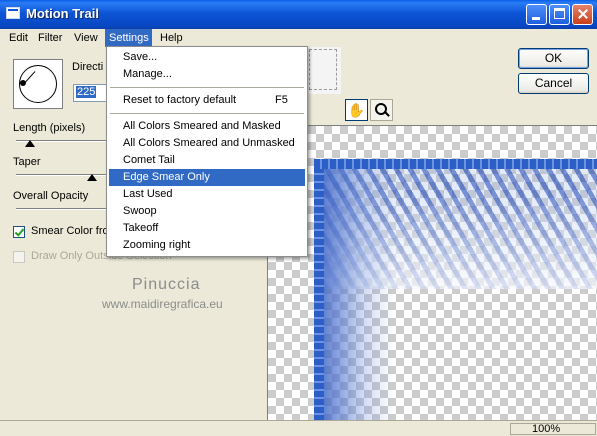 The width and height of the screenshot is (597, 436). What do you see at coordinates (30, 143) in the screenshot?
I see `length-slider-thumb` at bounding box center [30, 143].